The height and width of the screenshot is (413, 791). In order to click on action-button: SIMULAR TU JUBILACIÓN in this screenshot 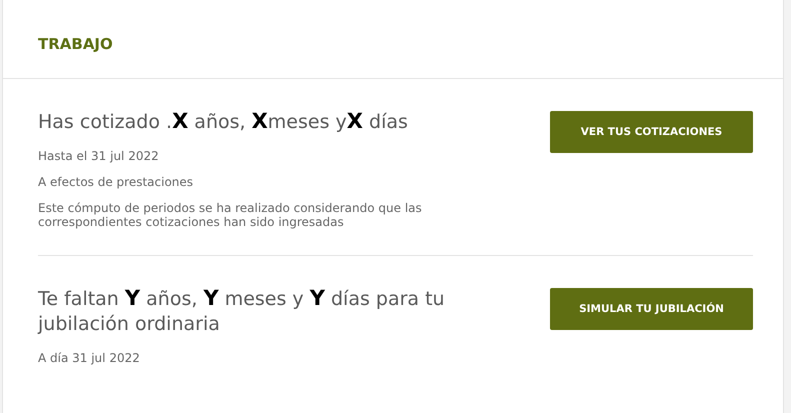, I will do `click(651, 309)`.